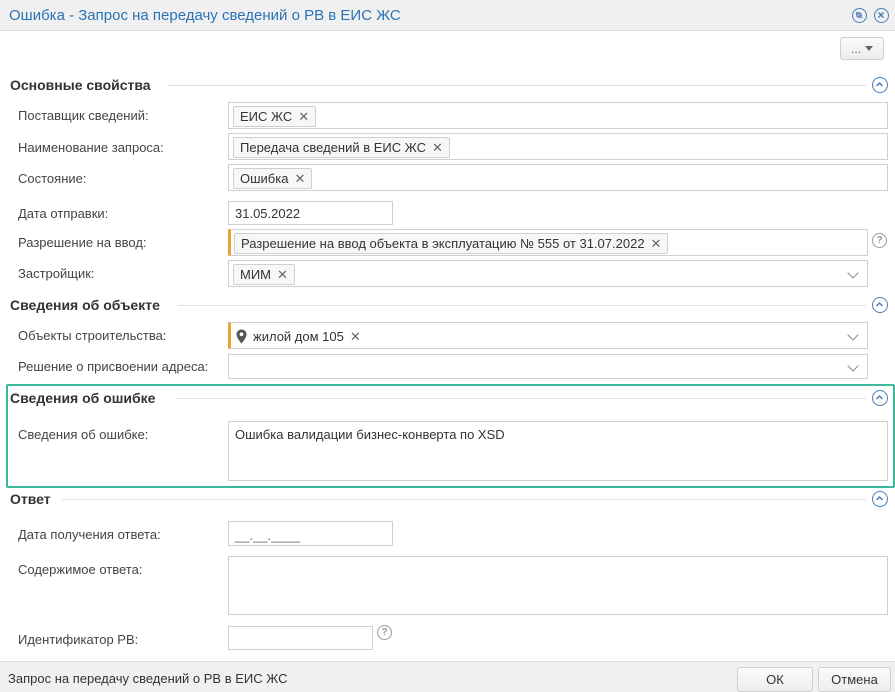 Image resolution: width=895 pixels, height=692 pixels. Describe the element at coordinates (82, 242) in the screenshot. I see `permit-label: Разрешение на ввод:` at that location.